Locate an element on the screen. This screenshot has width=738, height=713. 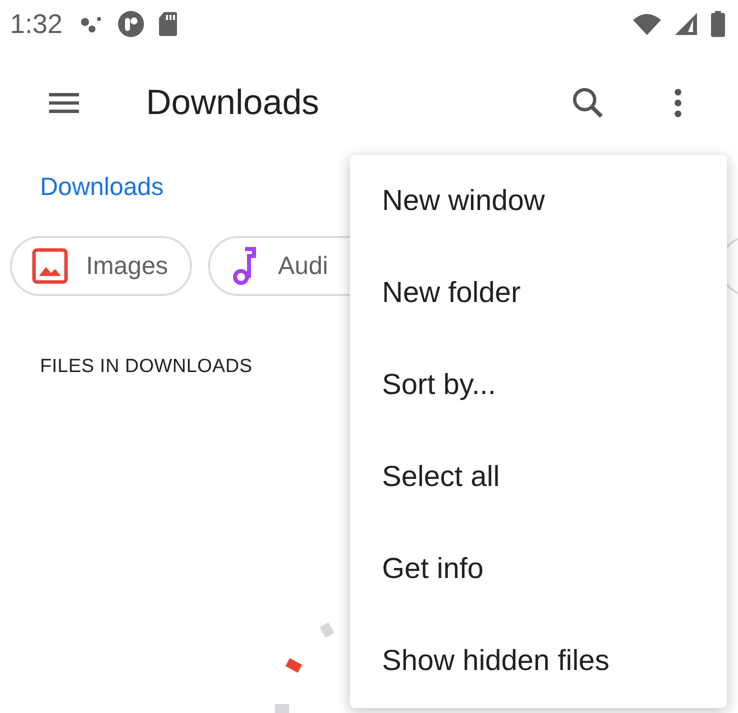
menu-item: New folder is located at coordinates (554, 293).